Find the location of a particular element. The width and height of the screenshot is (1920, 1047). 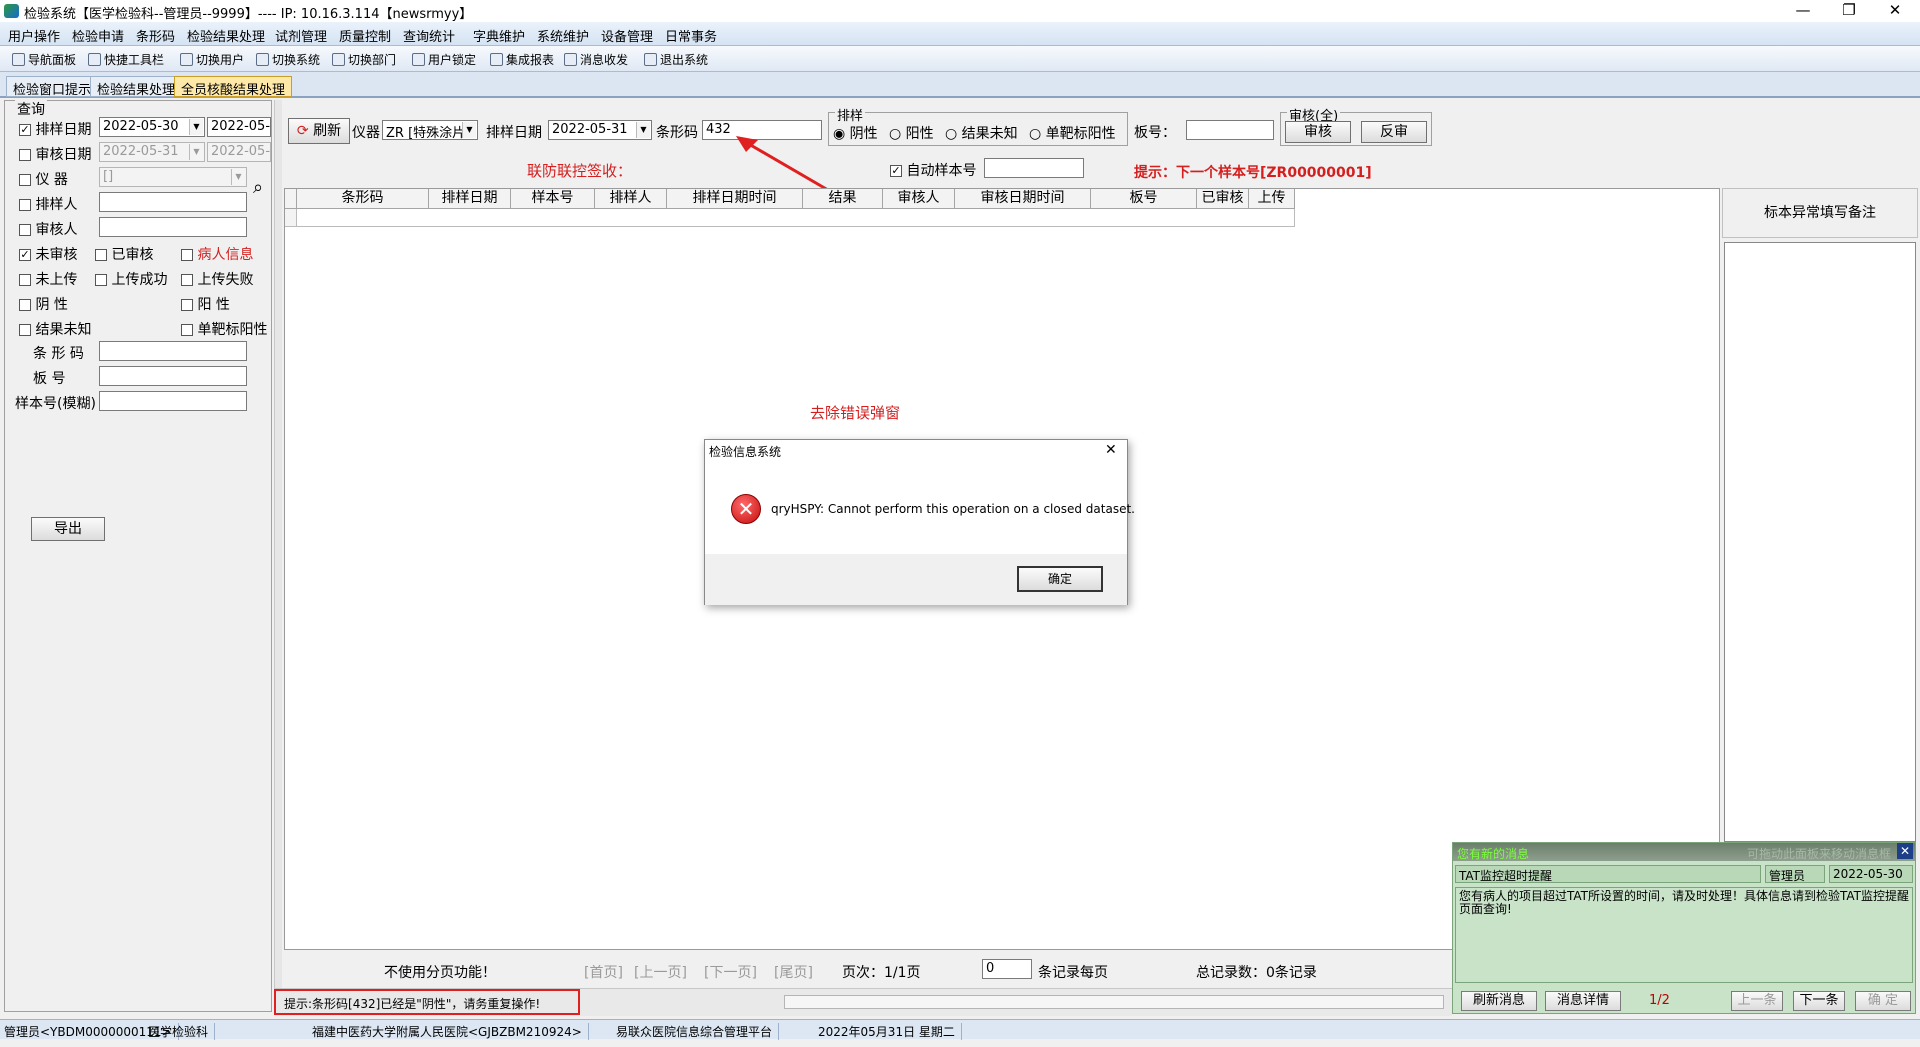

negative-radio: ◉ 阴性 is located at coordinates (855, 133).